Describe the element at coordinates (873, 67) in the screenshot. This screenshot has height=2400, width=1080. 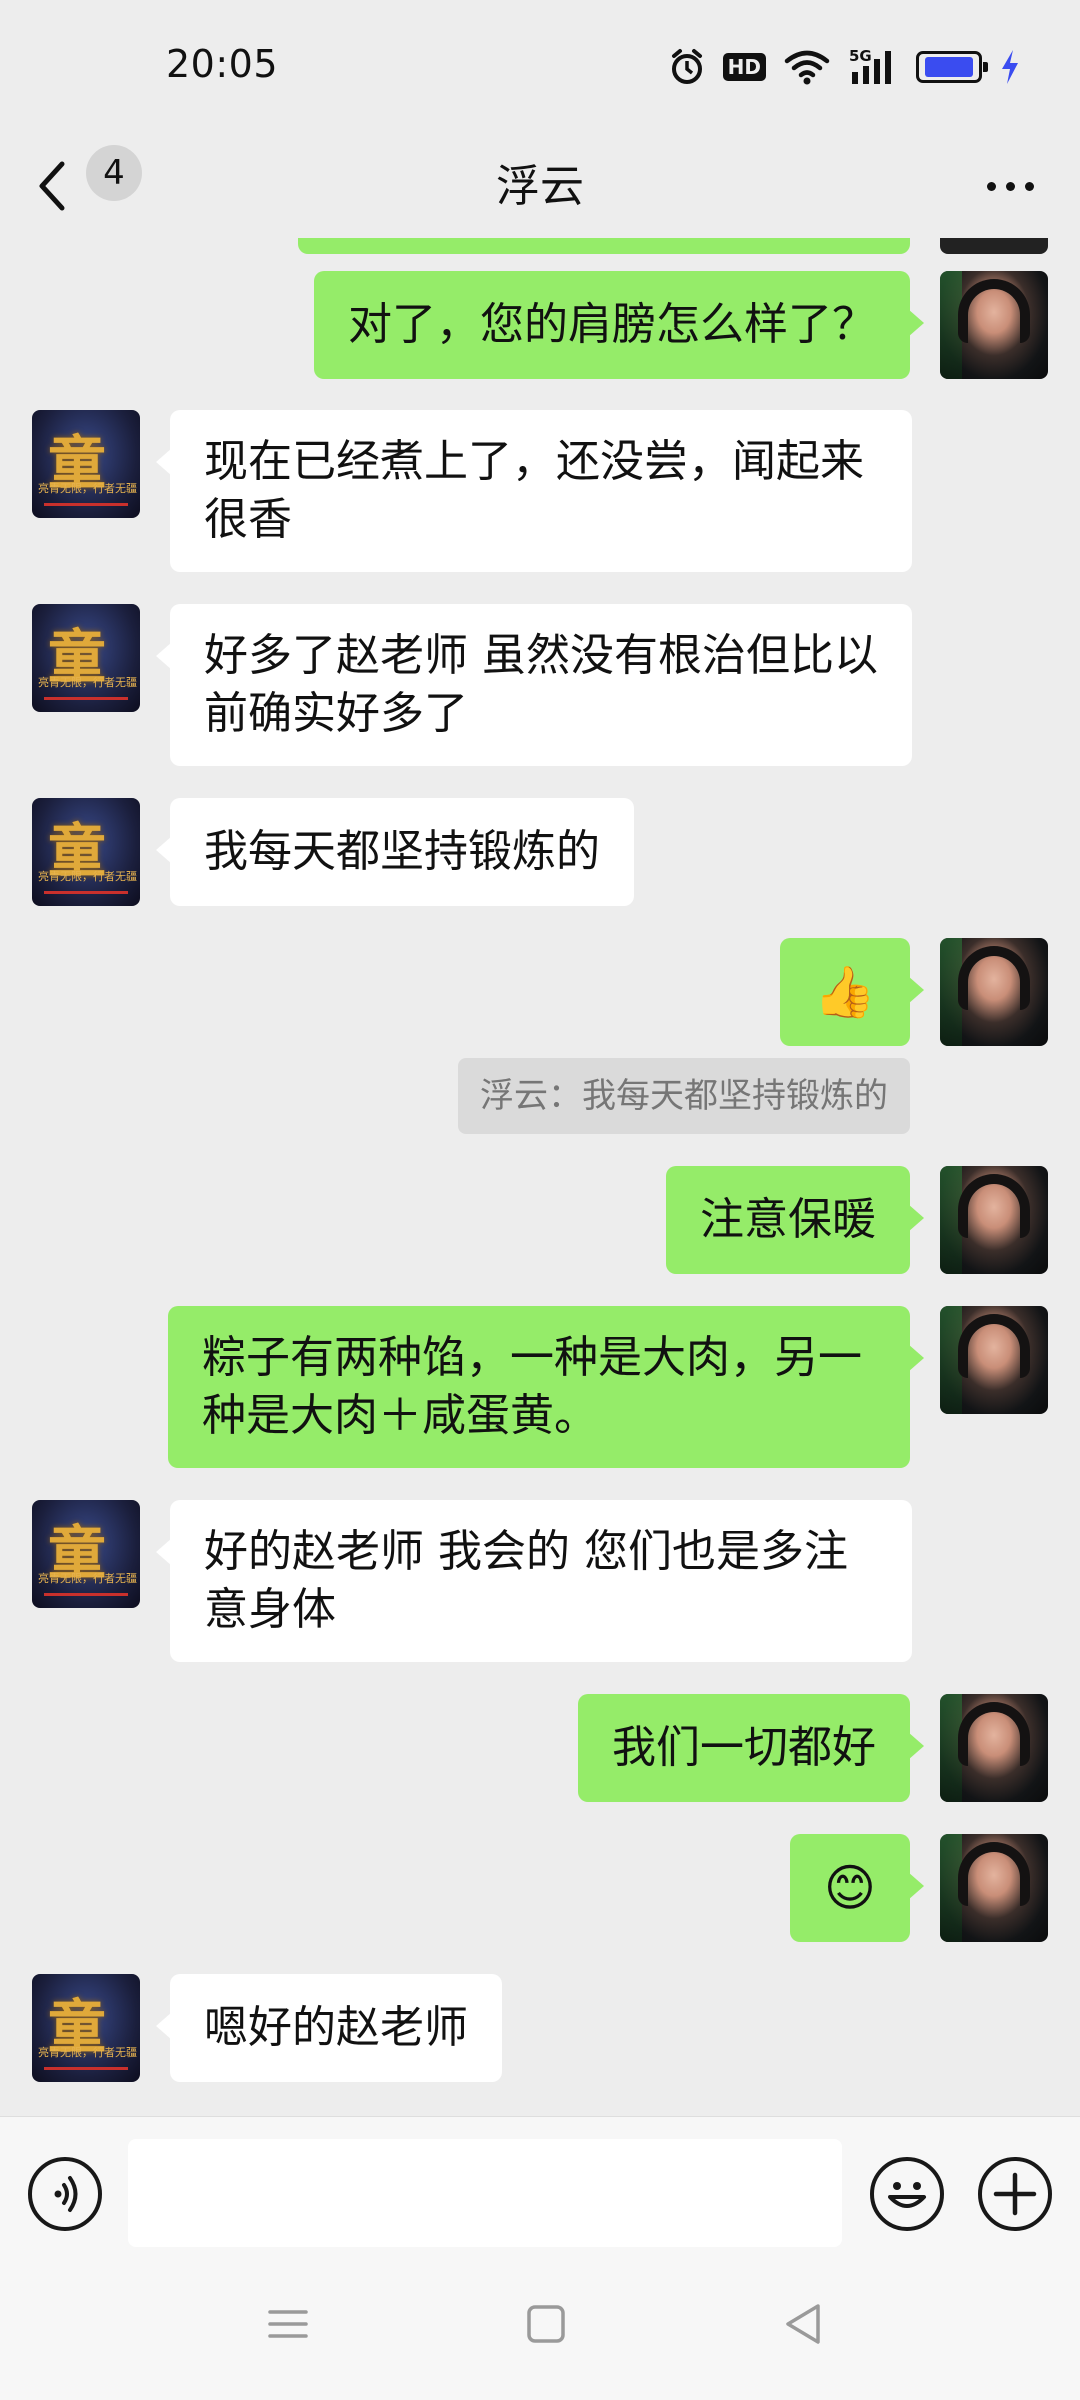
I see `5g-signal-icon: 5G` at that location.